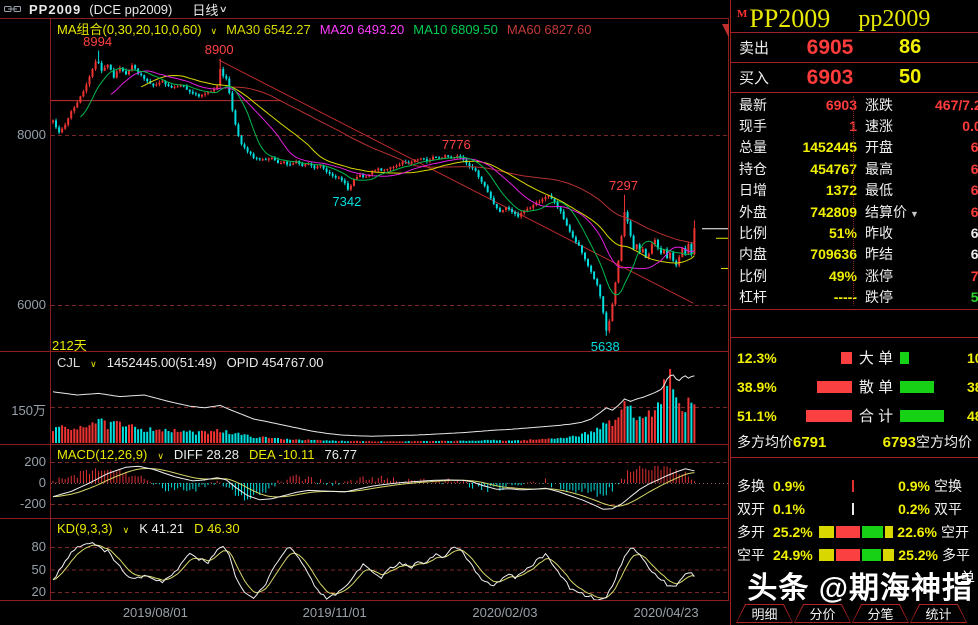 The width and height of the screenshot is (978, 625). I want to click on avg-price-row: 多方均价6791 6793空方均价, so click(854, 441).